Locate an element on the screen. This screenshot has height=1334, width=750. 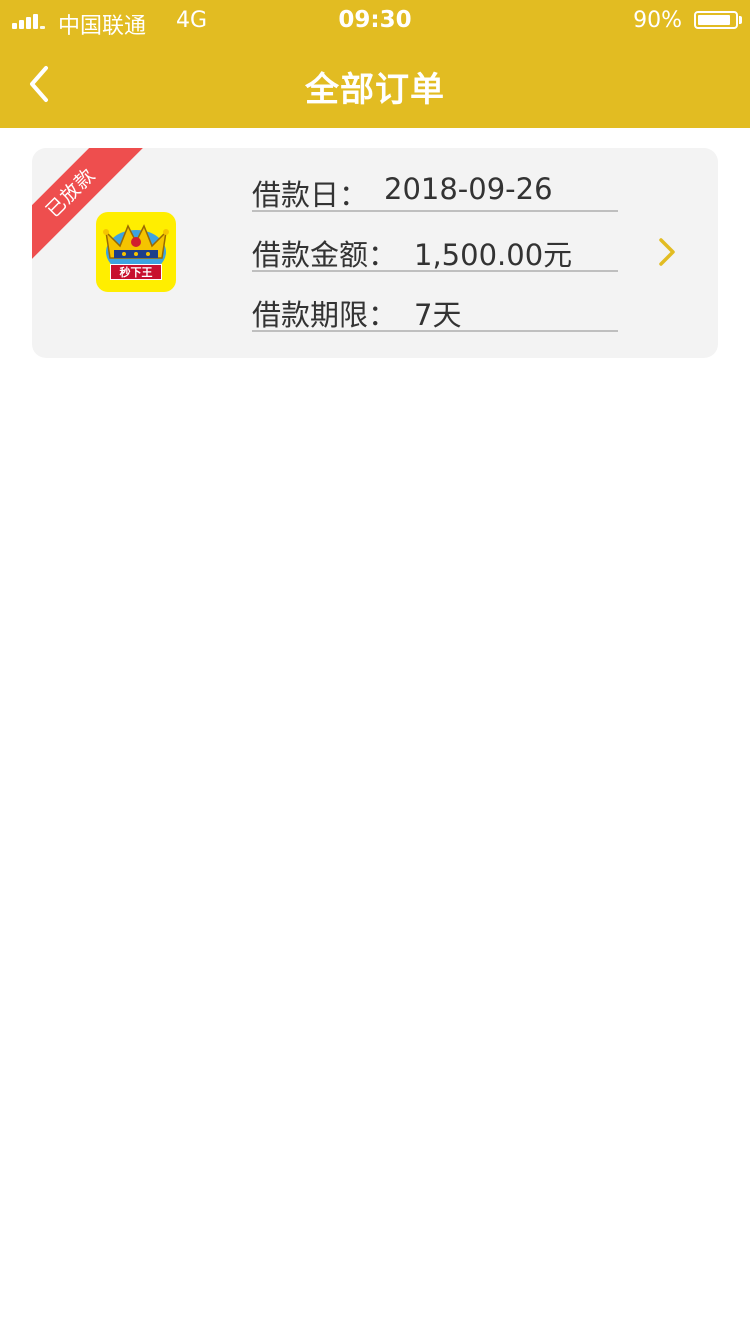
battery-percent: 90% is located at coordinates (657, 20).